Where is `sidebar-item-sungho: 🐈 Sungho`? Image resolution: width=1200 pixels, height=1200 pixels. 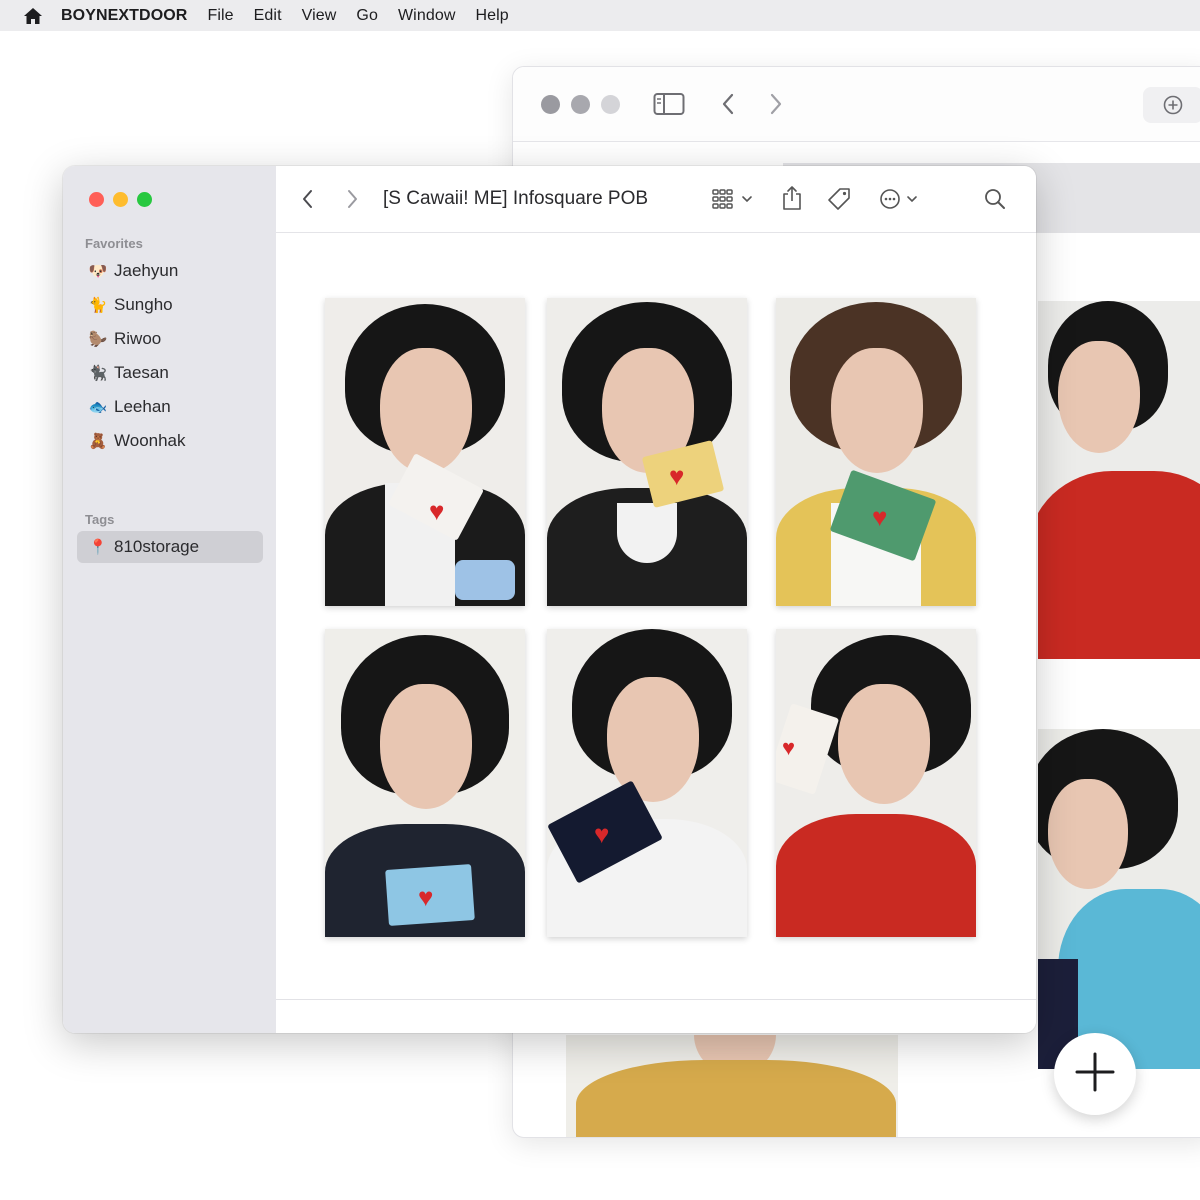
sidebar-item-sungho: 🐈 Sungho is located at coordinates (170, 305).